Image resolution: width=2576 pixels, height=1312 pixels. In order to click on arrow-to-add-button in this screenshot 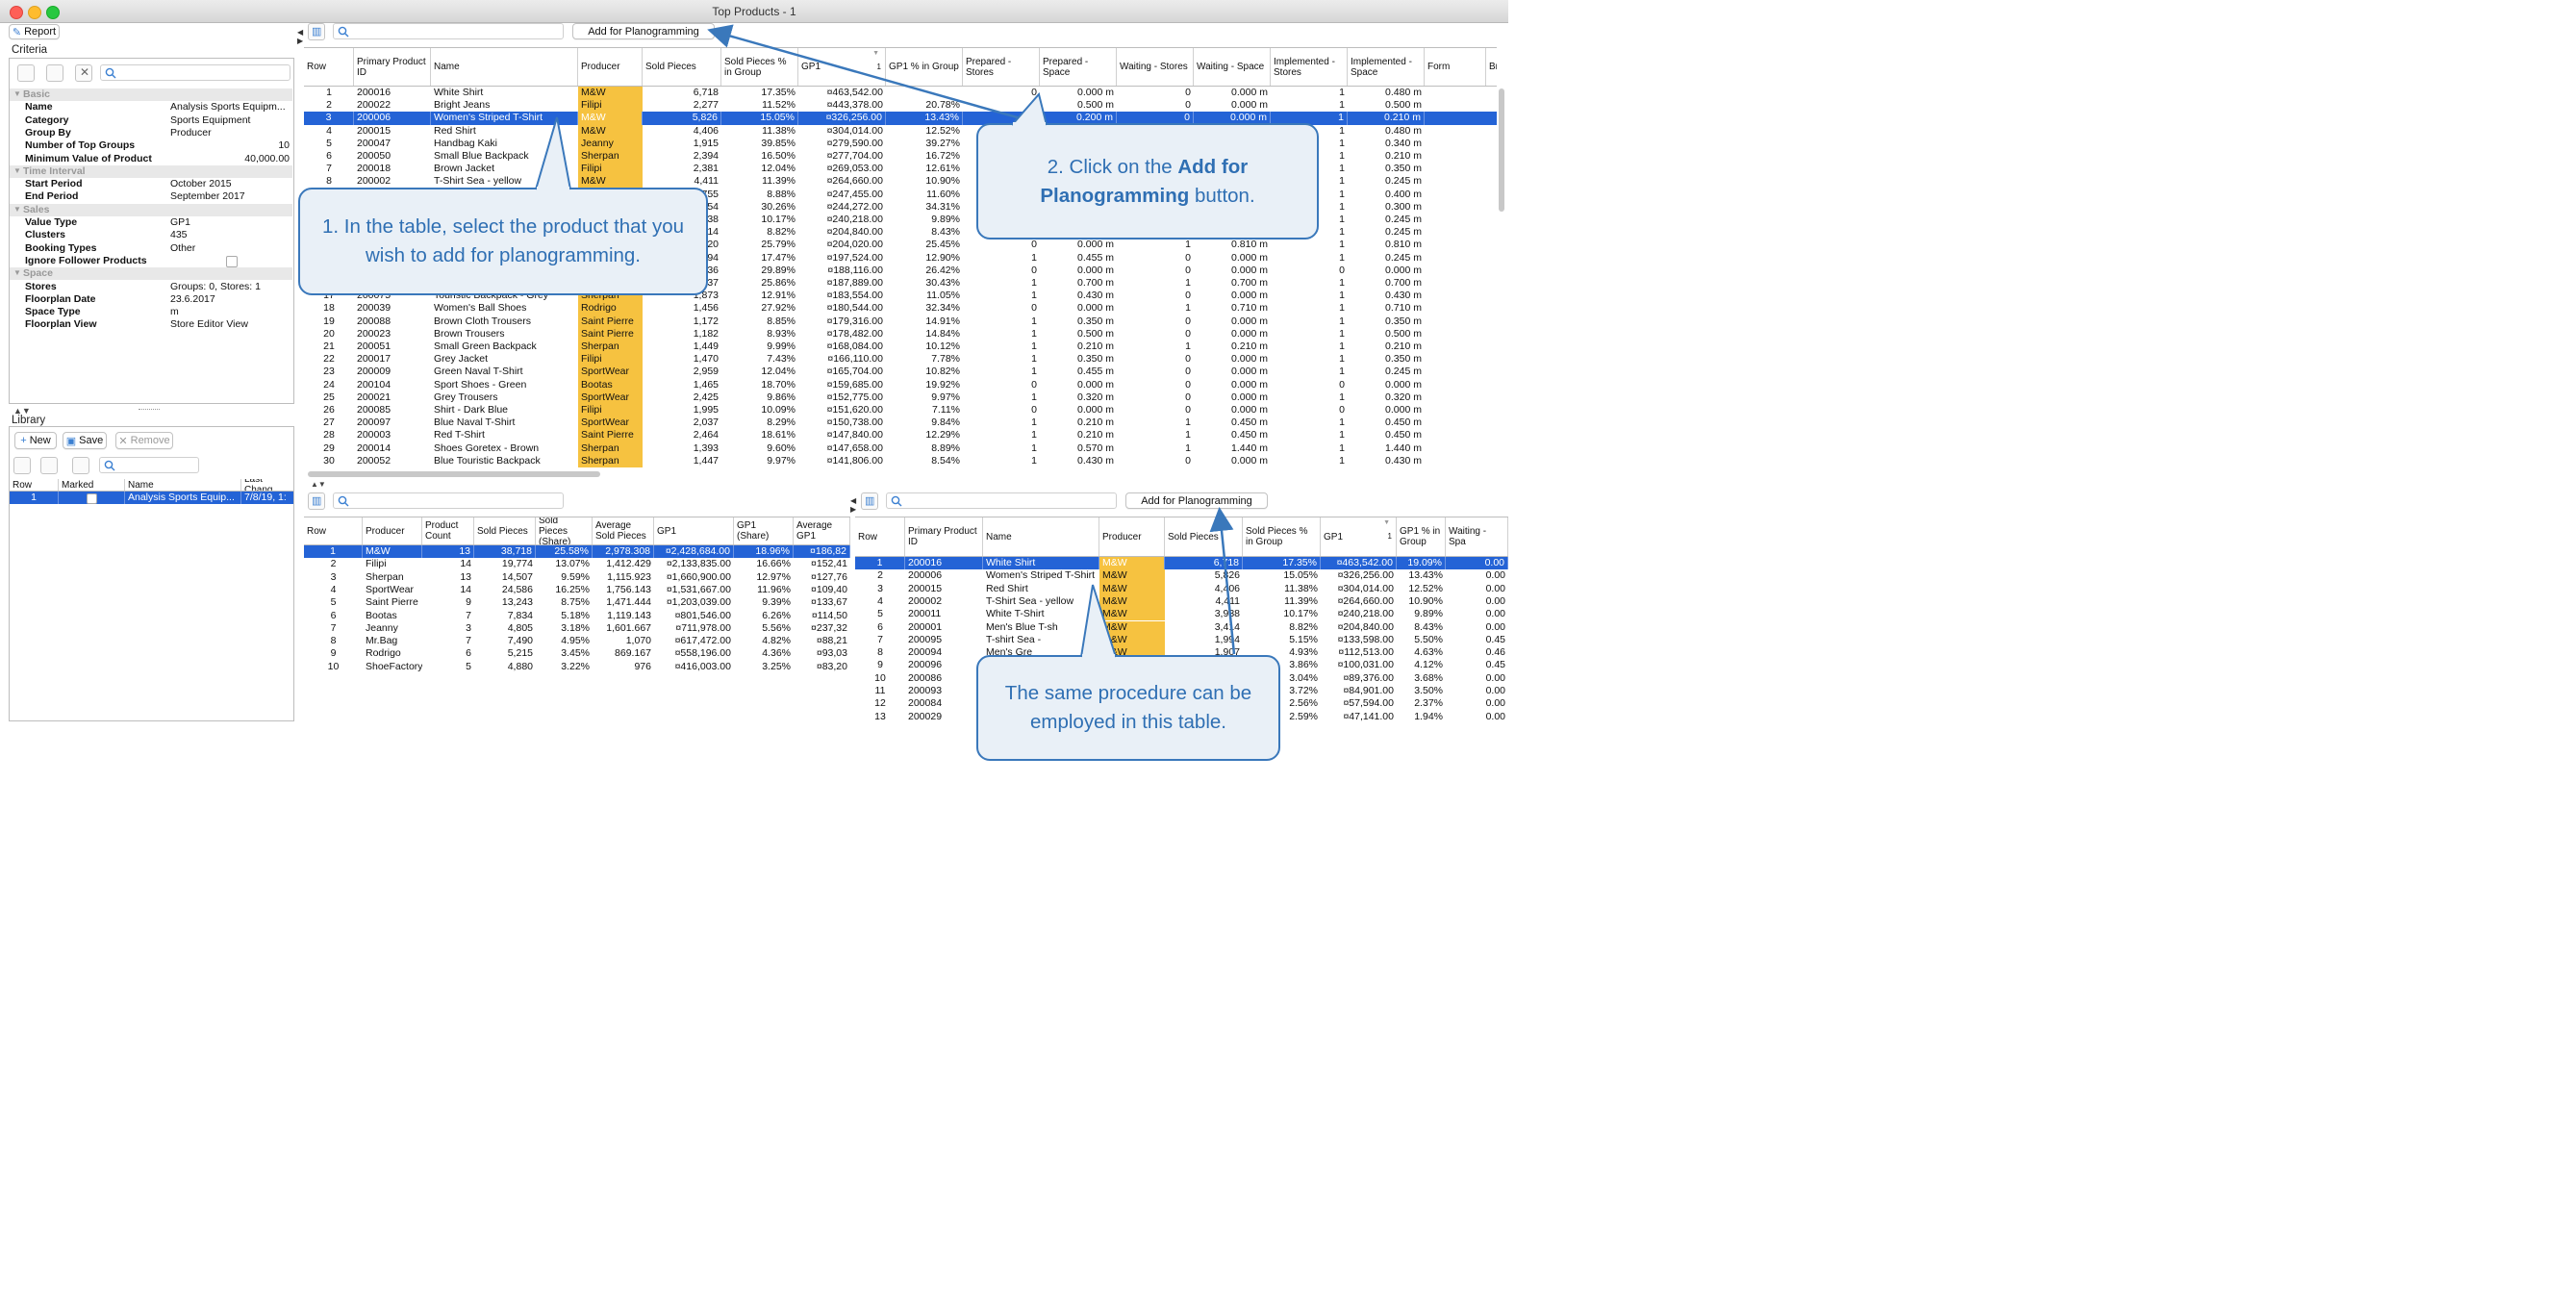, I will do `click(874, 75)`.